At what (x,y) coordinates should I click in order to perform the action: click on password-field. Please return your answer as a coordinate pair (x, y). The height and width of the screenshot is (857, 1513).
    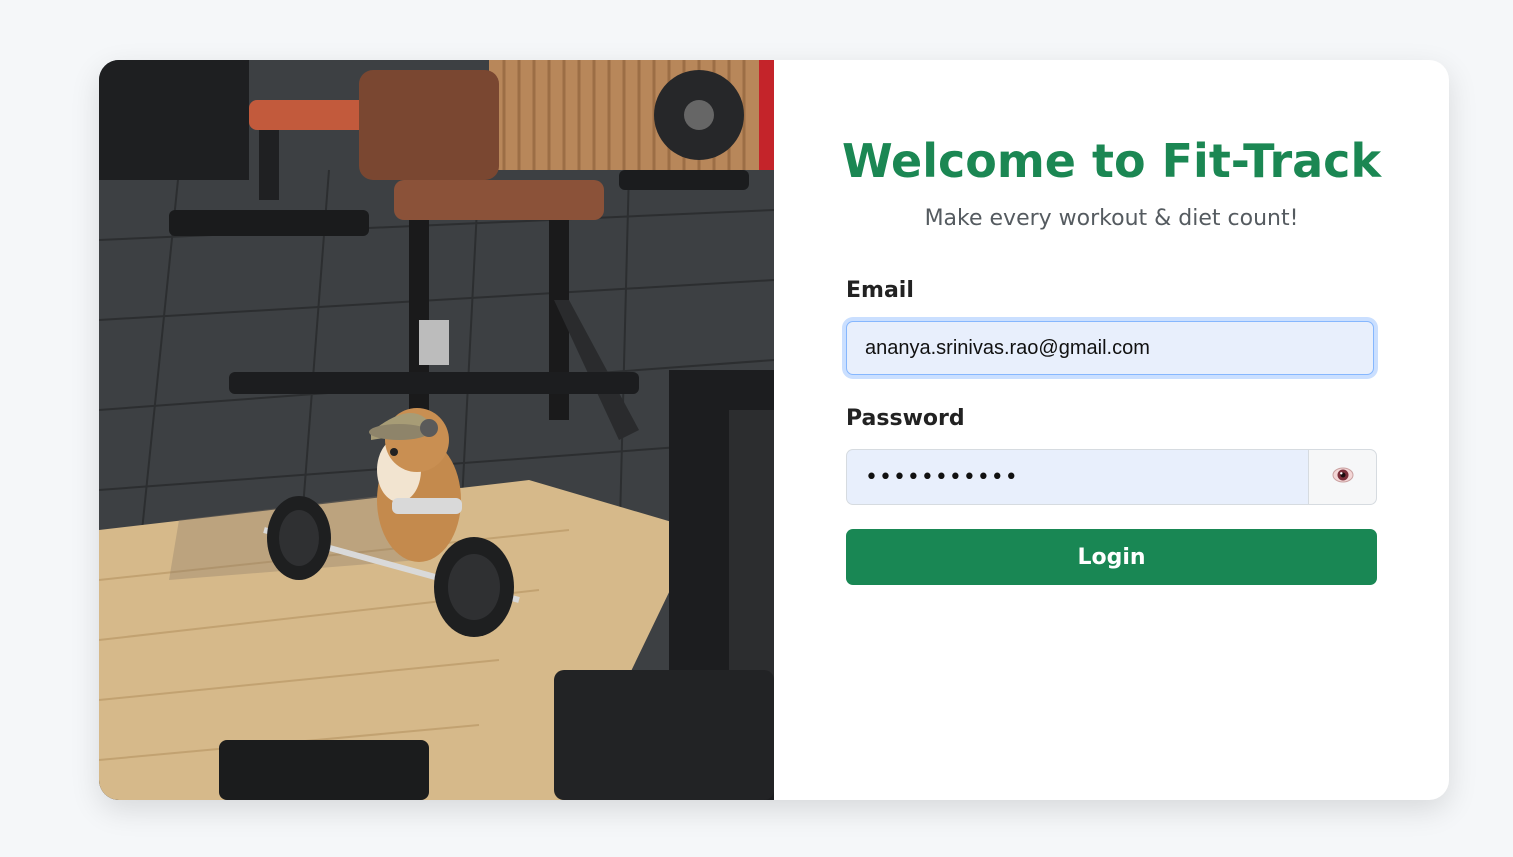
    Looking at the image, I should click on (1077, 477).